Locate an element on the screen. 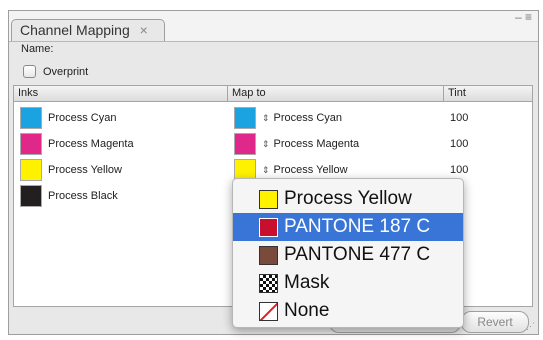 The image size is (543, 340). ink-name: Process Magenta is located at coordinates (91, 144).